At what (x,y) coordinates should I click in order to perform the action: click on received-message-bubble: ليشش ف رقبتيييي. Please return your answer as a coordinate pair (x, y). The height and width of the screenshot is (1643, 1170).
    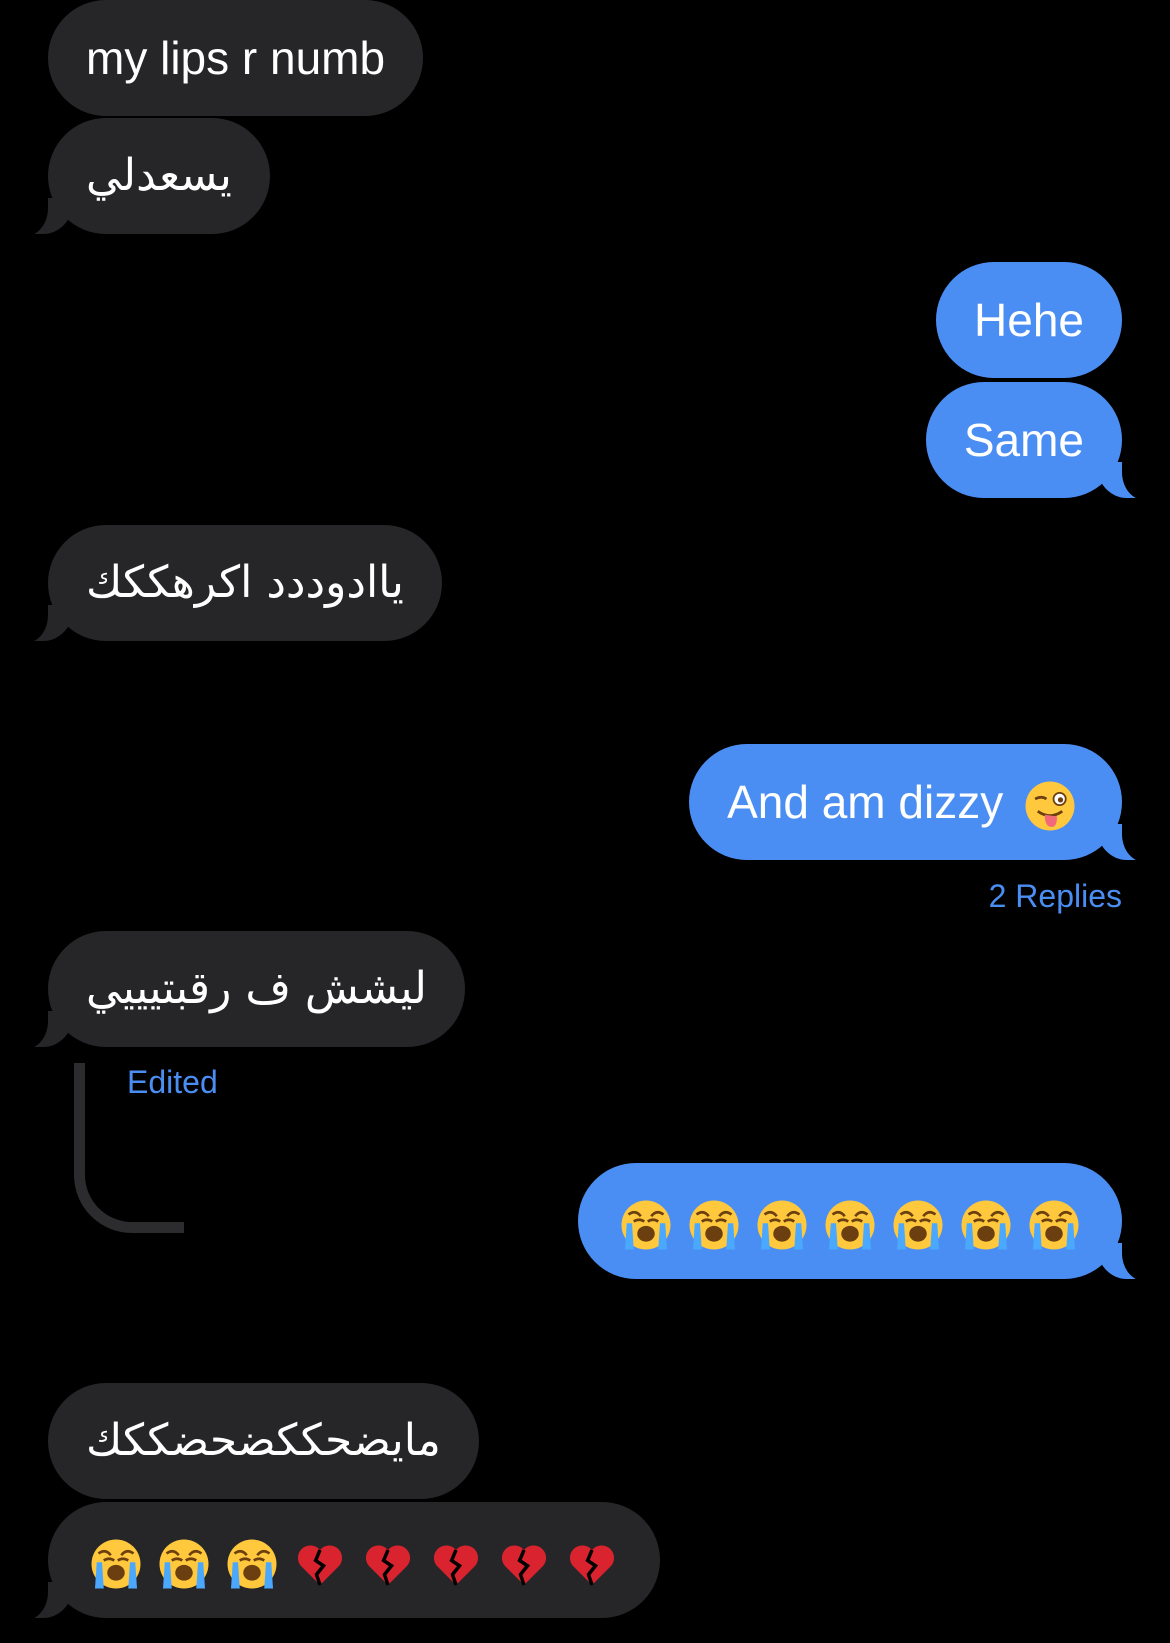
    Looking at the image, I should click on (240, 990).